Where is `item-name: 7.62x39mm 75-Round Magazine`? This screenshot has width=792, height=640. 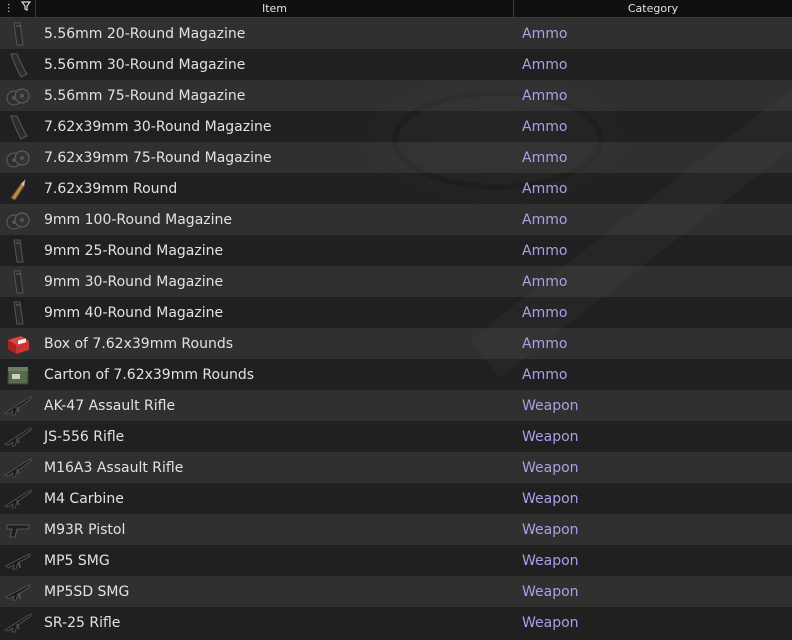 item-name: 7.62x39mm 75-Round Magazine is located at coordinates (158, 157).